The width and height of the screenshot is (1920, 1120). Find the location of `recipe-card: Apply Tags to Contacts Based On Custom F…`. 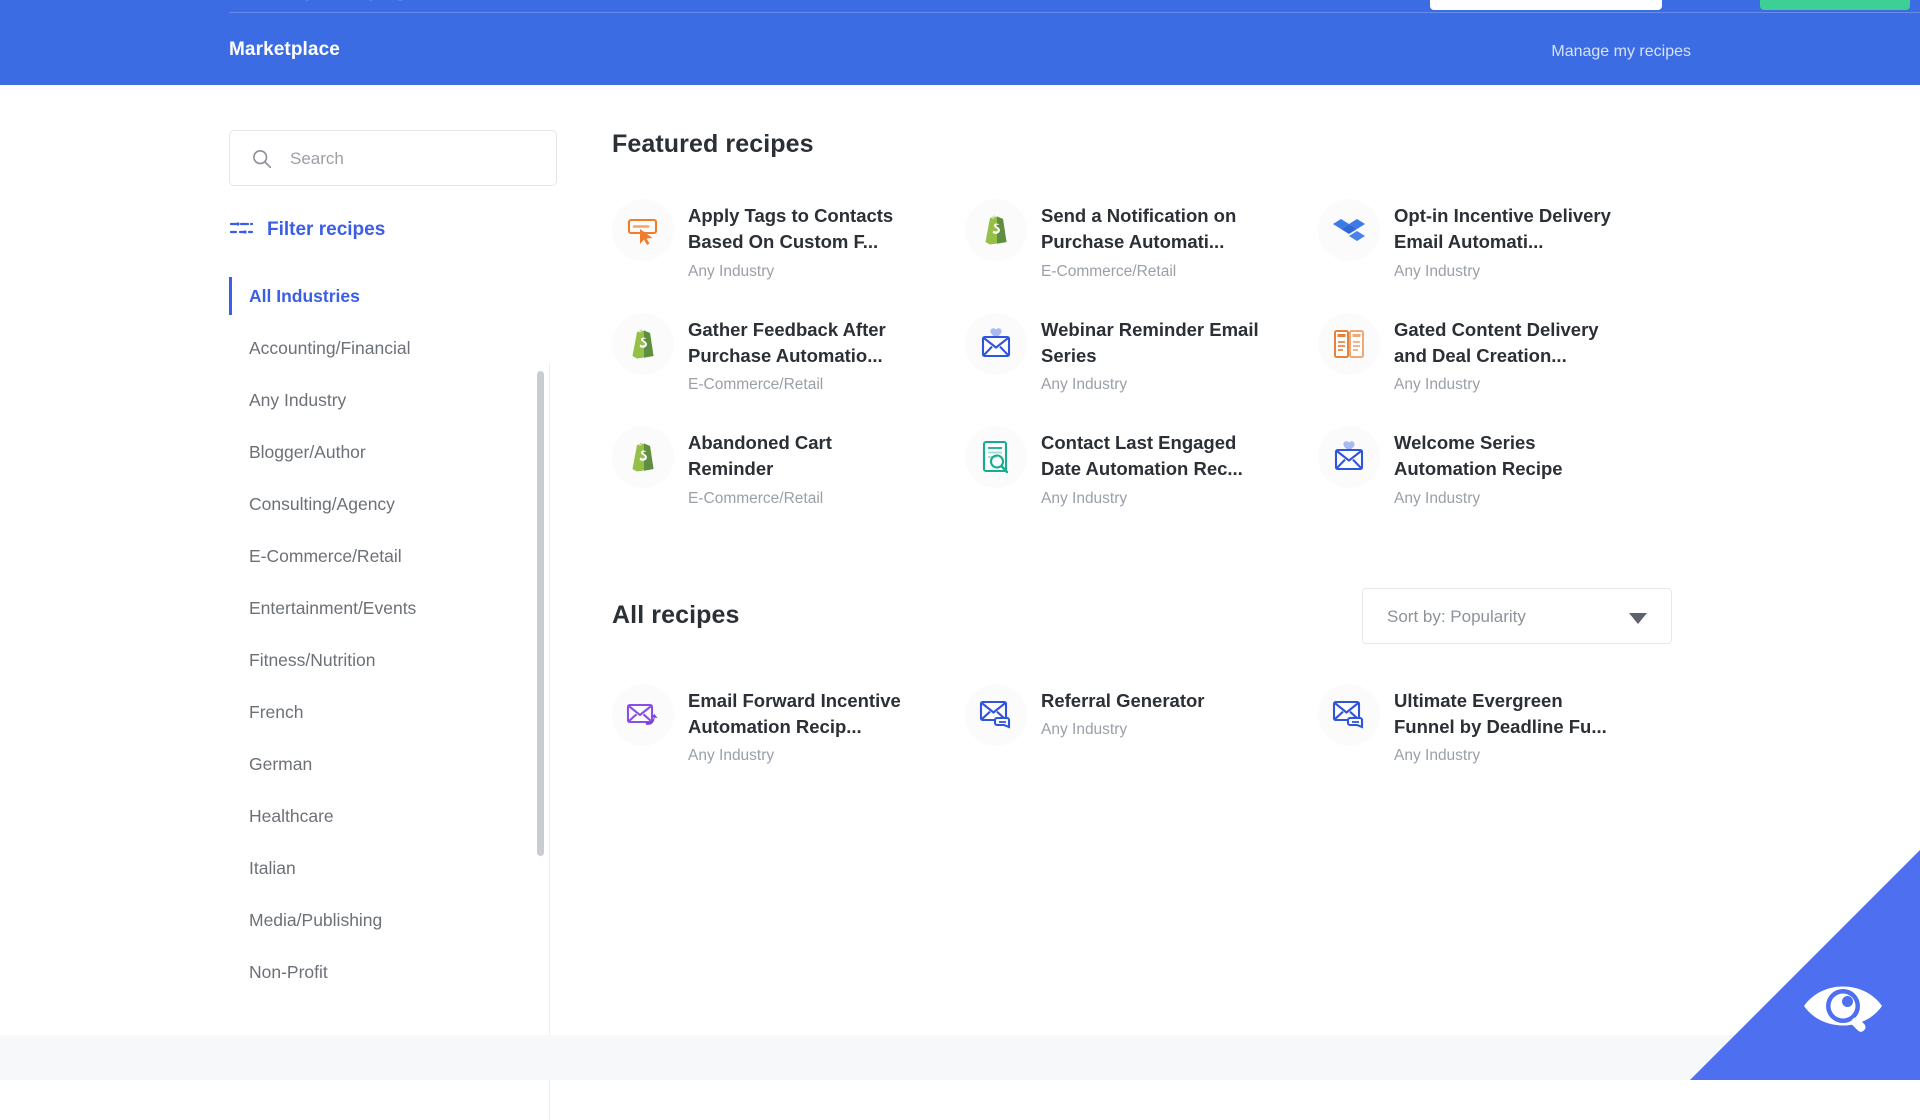

recipe-card: Apply Tags to Contacts Based On Custom F… is located at coordinates (788, 239).